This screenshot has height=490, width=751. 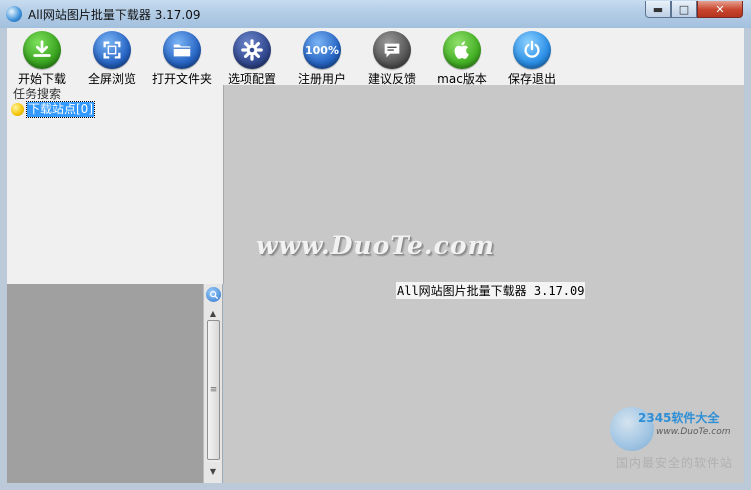 What do you see at coordinates (42, 50) in the screenshot?
I see `download-icon` at bounding box center [42, 50].